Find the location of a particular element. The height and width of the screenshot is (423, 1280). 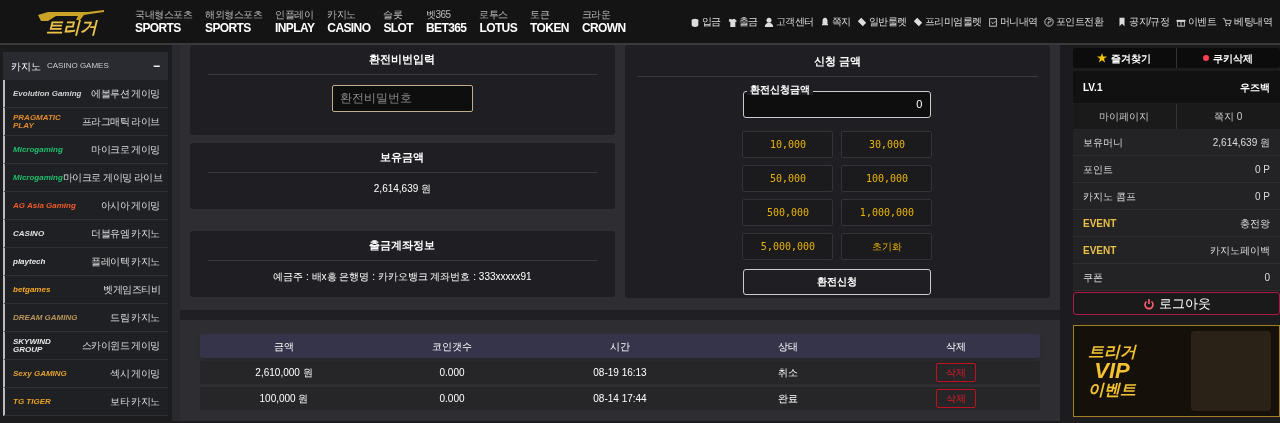

card-title: 신청 금액 is located at coordinates (837, 61).